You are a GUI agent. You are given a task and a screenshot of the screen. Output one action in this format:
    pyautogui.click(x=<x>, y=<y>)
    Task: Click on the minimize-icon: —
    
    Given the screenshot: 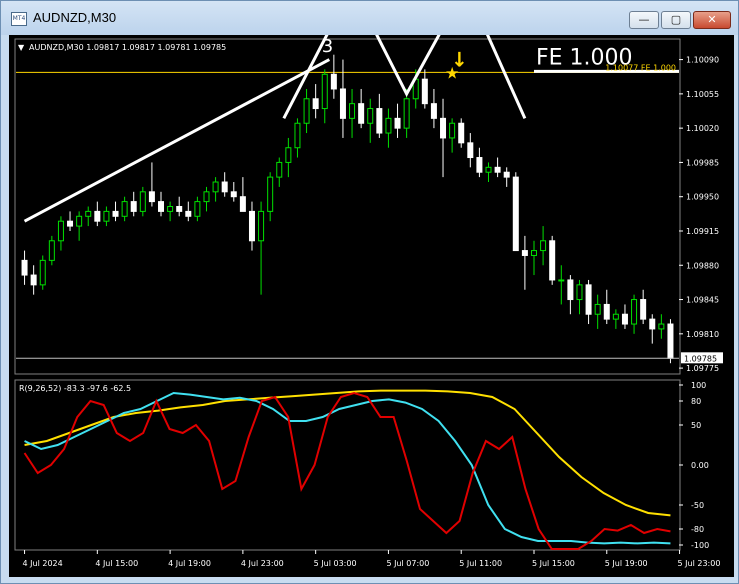 What is the action you would take?
    pyautogui.click(x=644, y=19)
    